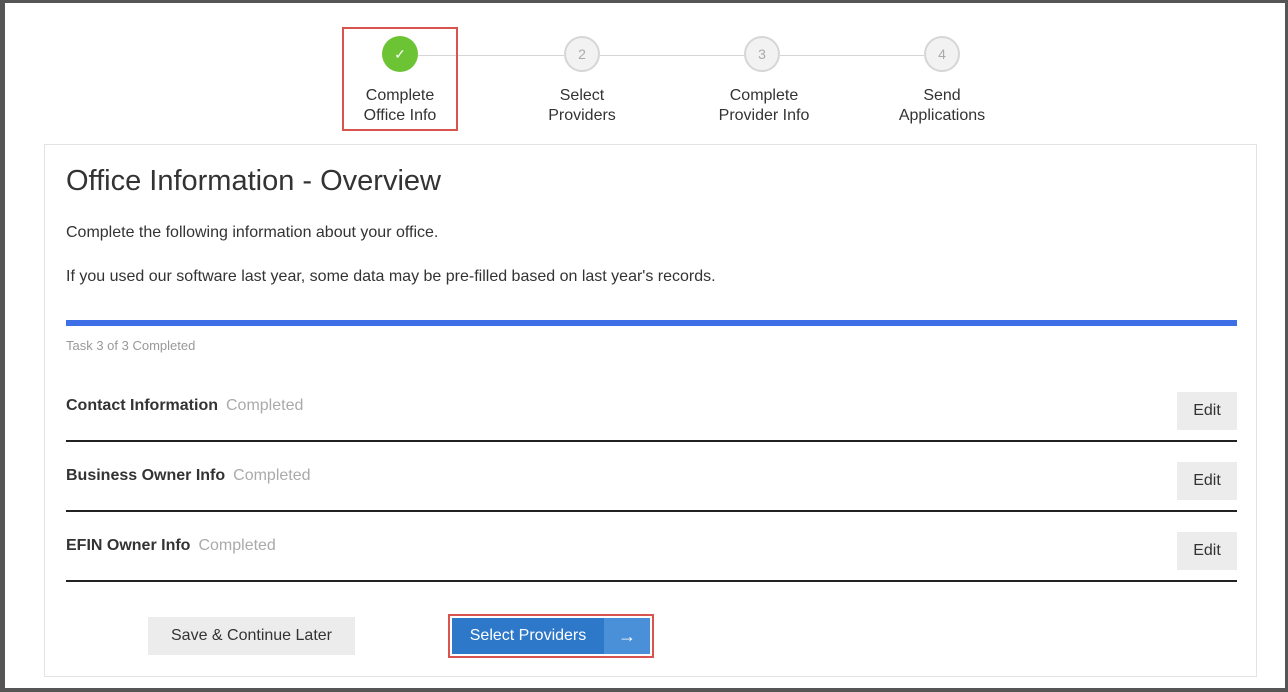 Image resolution: width=1288 pixels, height=692 pixels. What do you see at coordinates (171, 545) in the screenshot?
I see `section-title: EFIN Owner Info Completed` at bounding box center [171, 545].